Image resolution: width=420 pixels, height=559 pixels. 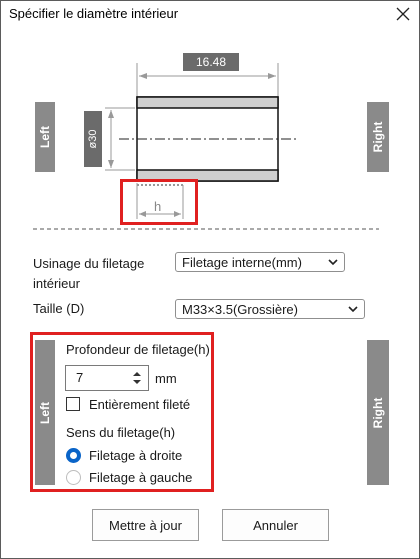 What do you see at coordinates (80, 377) in the screenshot?
I see `depth-value: 7` at bounding box center [80, 377].